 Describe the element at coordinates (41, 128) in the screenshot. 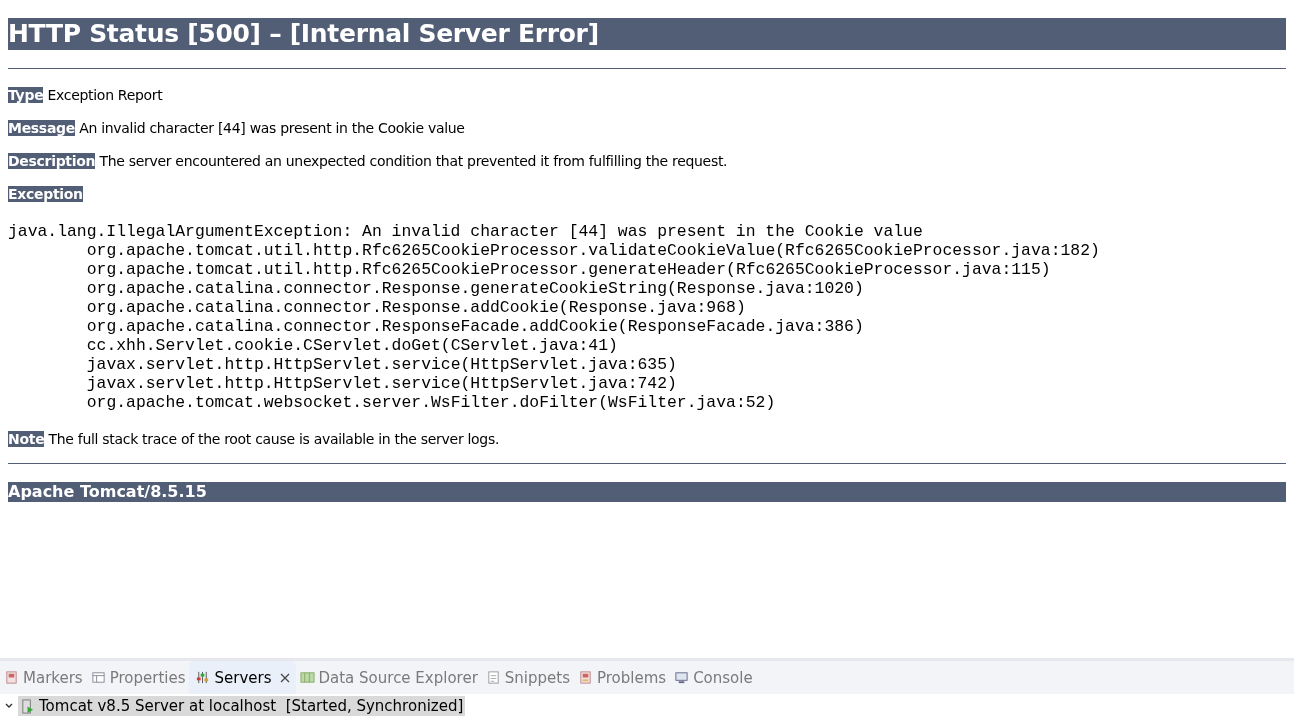

I see `field-label: Message` at that location.